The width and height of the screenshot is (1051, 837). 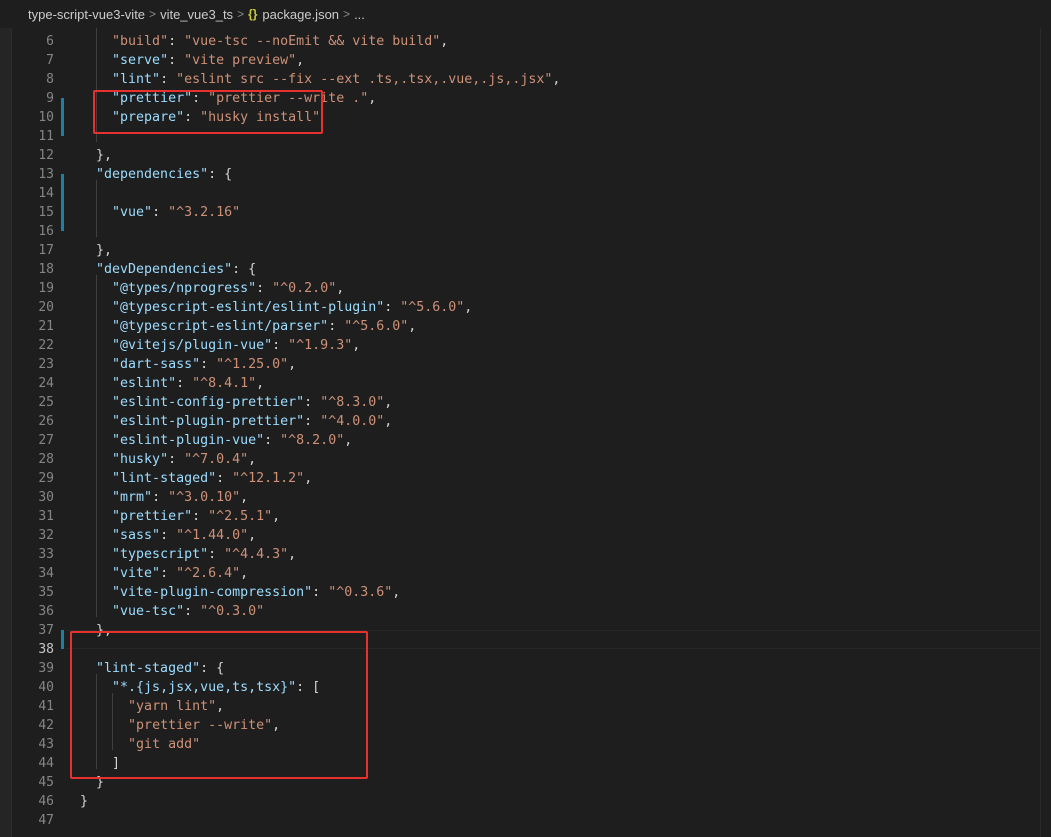 What do you see at coordinates (34, 497) in the screenshot?
I see `line-number: 30` at bounding box center [34, 497].